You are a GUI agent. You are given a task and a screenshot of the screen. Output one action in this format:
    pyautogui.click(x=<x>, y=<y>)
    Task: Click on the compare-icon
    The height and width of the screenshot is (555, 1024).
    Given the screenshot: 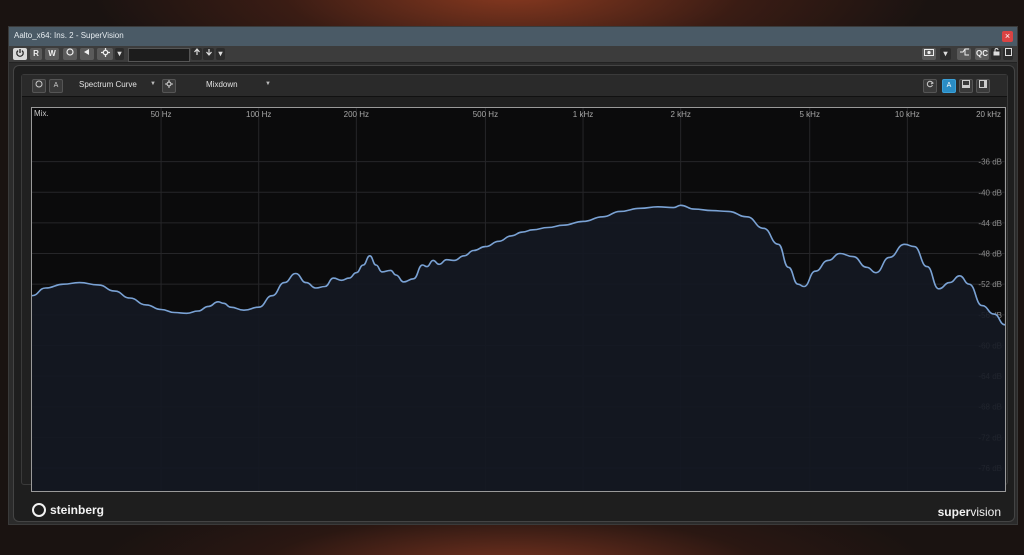 What is the action you would take?
    pyautogui.click(x=86, y=52)
    